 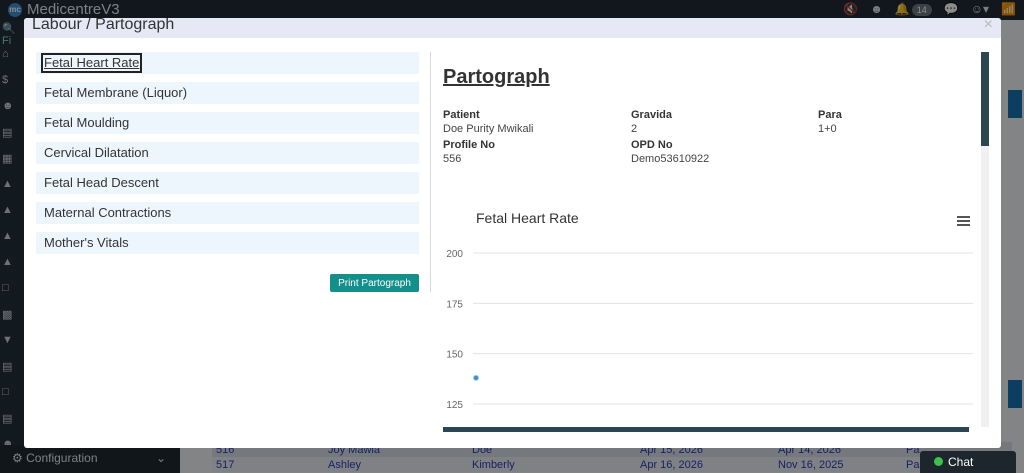 I want to click on opd-no-value: Demo53610922, so click(x=670, y=159).